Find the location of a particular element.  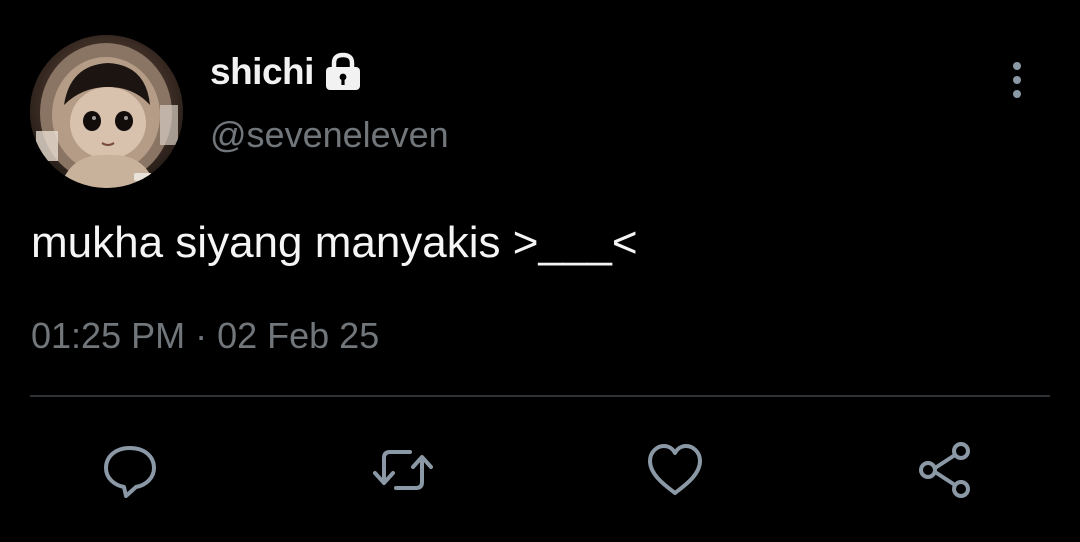

heart-icon is located at coordinates (675, 469).